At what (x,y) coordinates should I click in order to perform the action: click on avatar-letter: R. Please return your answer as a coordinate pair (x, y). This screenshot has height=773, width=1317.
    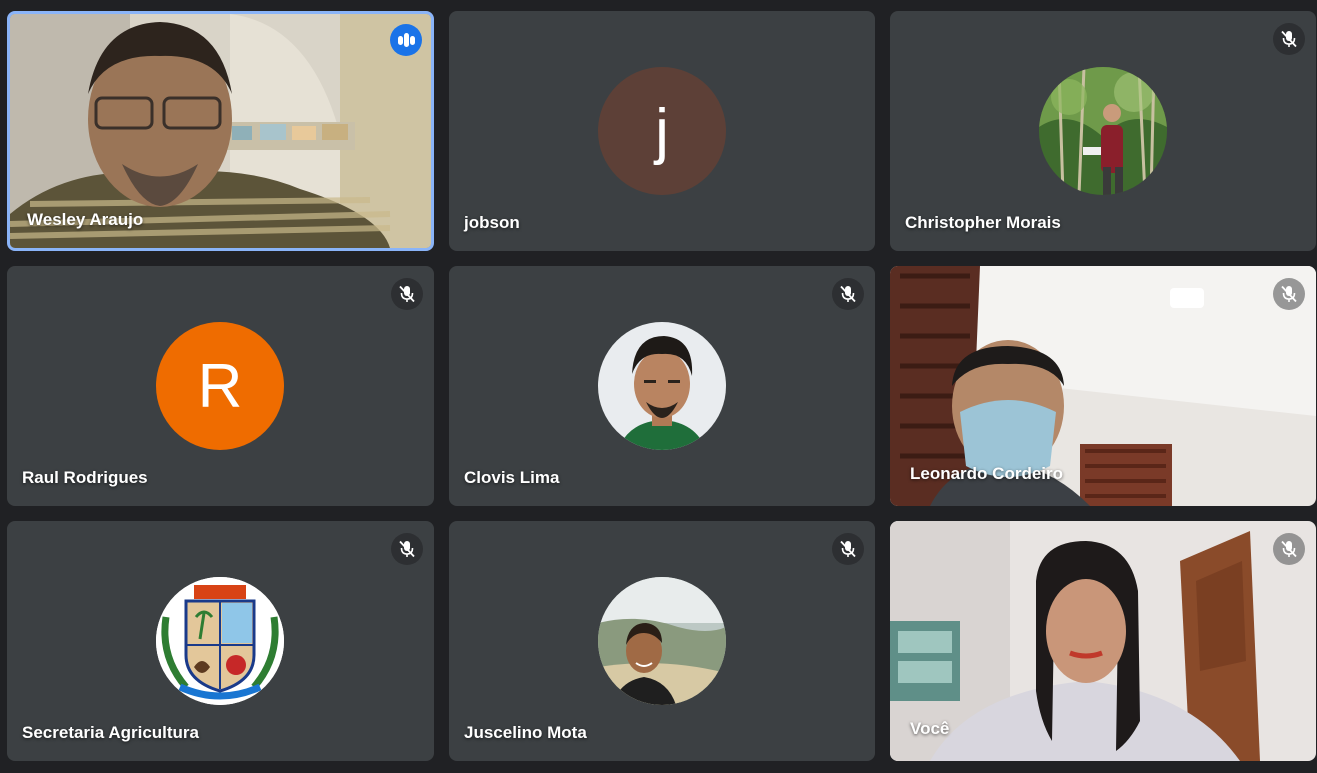
    Looking at the image, I should click on (220, 386).